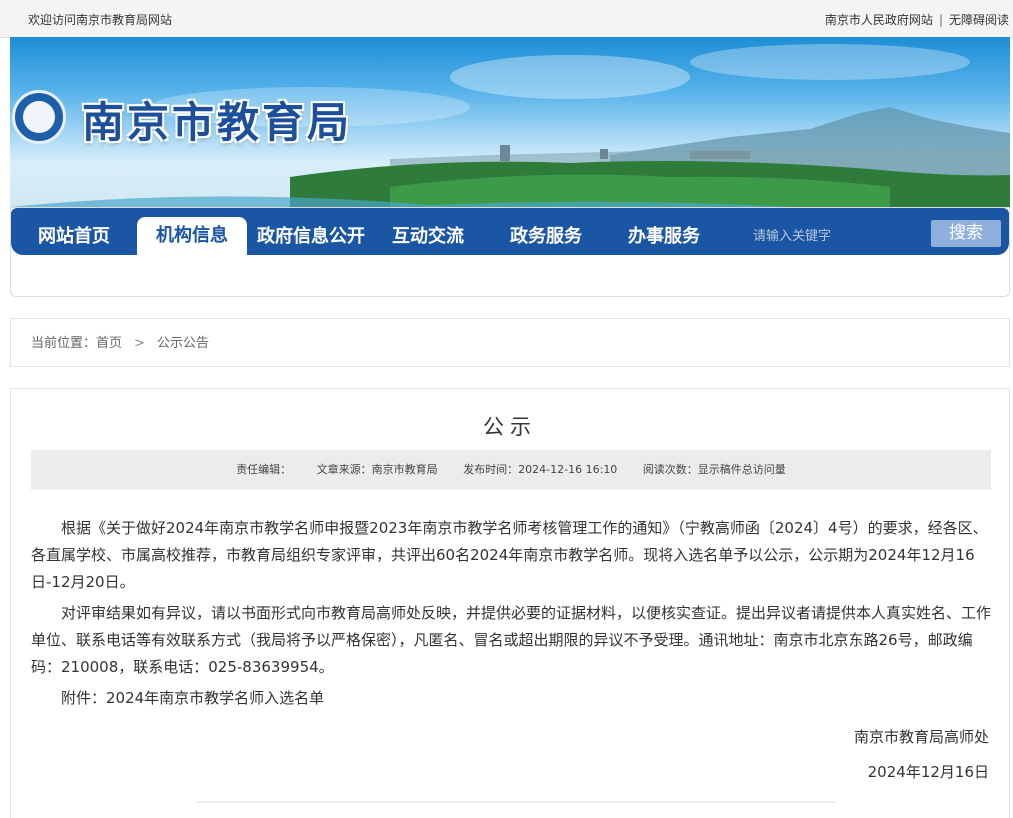 This screenshot has width=1013, height=818. Describe the element at coordinates (64, 343) in the screenshot. I see `breadcrumb-prefix: 当前位置：` at that location.